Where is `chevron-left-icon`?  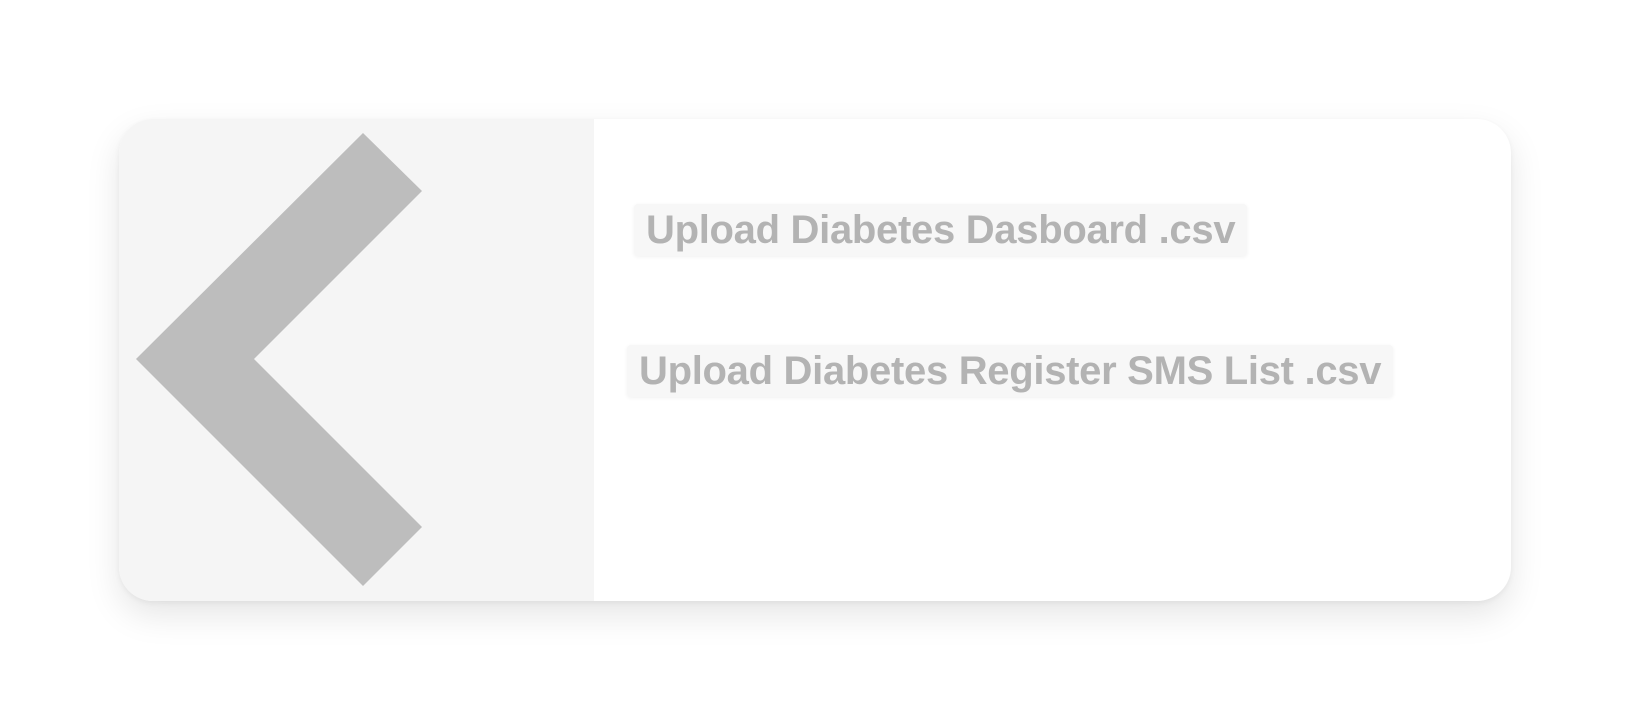 chevron-left-icon is located at coordinates (279, 359).